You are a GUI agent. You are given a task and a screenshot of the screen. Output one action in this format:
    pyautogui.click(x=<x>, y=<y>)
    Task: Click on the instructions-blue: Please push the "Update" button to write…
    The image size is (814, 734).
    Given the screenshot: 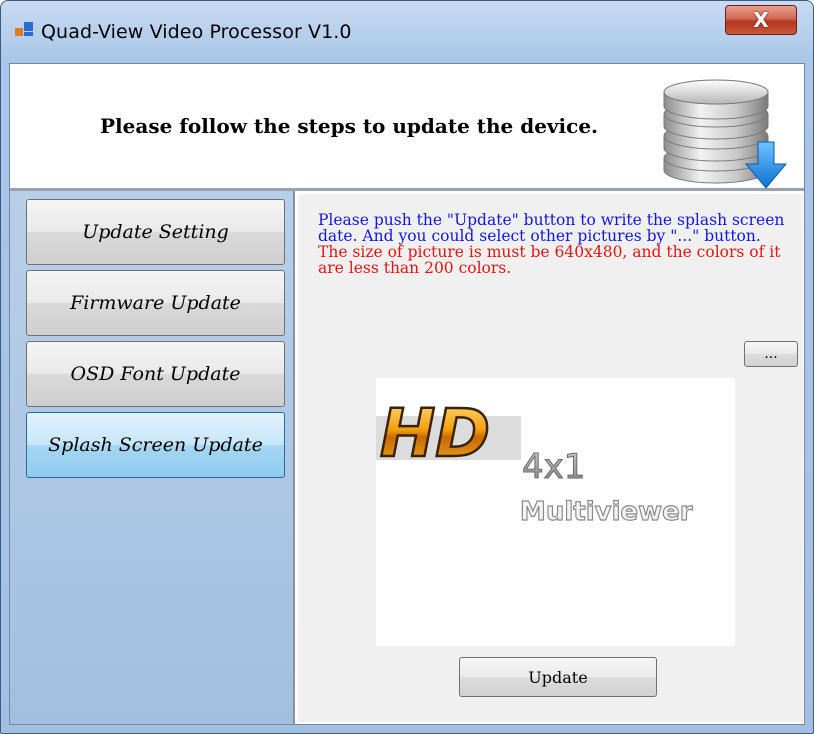 What is the action you would take?
    pyautogui.click(x=551, y=228)
    